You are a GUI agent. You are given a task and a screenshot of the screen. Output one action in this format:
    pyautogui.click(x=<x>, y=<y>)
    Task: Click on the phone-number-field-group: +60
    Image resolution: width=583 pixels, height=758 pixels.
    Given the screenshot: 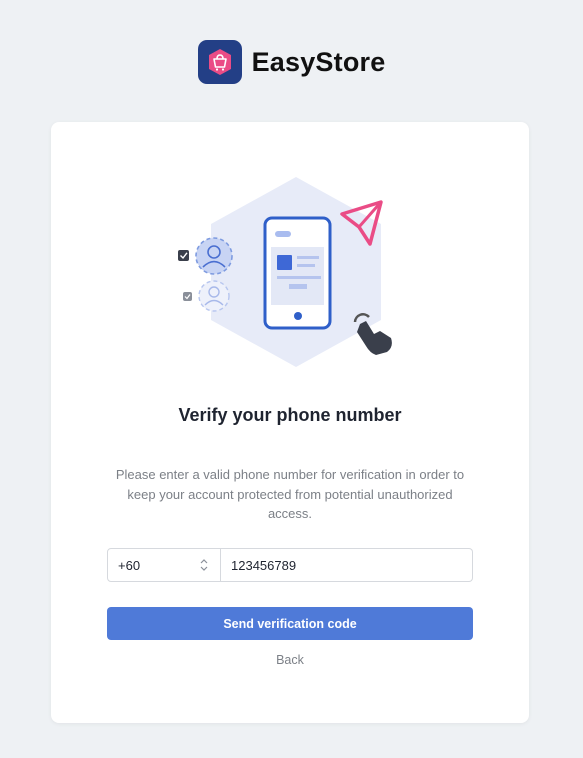 What is the action you would take?
    pyautogui.click(x=290, y=565)
    